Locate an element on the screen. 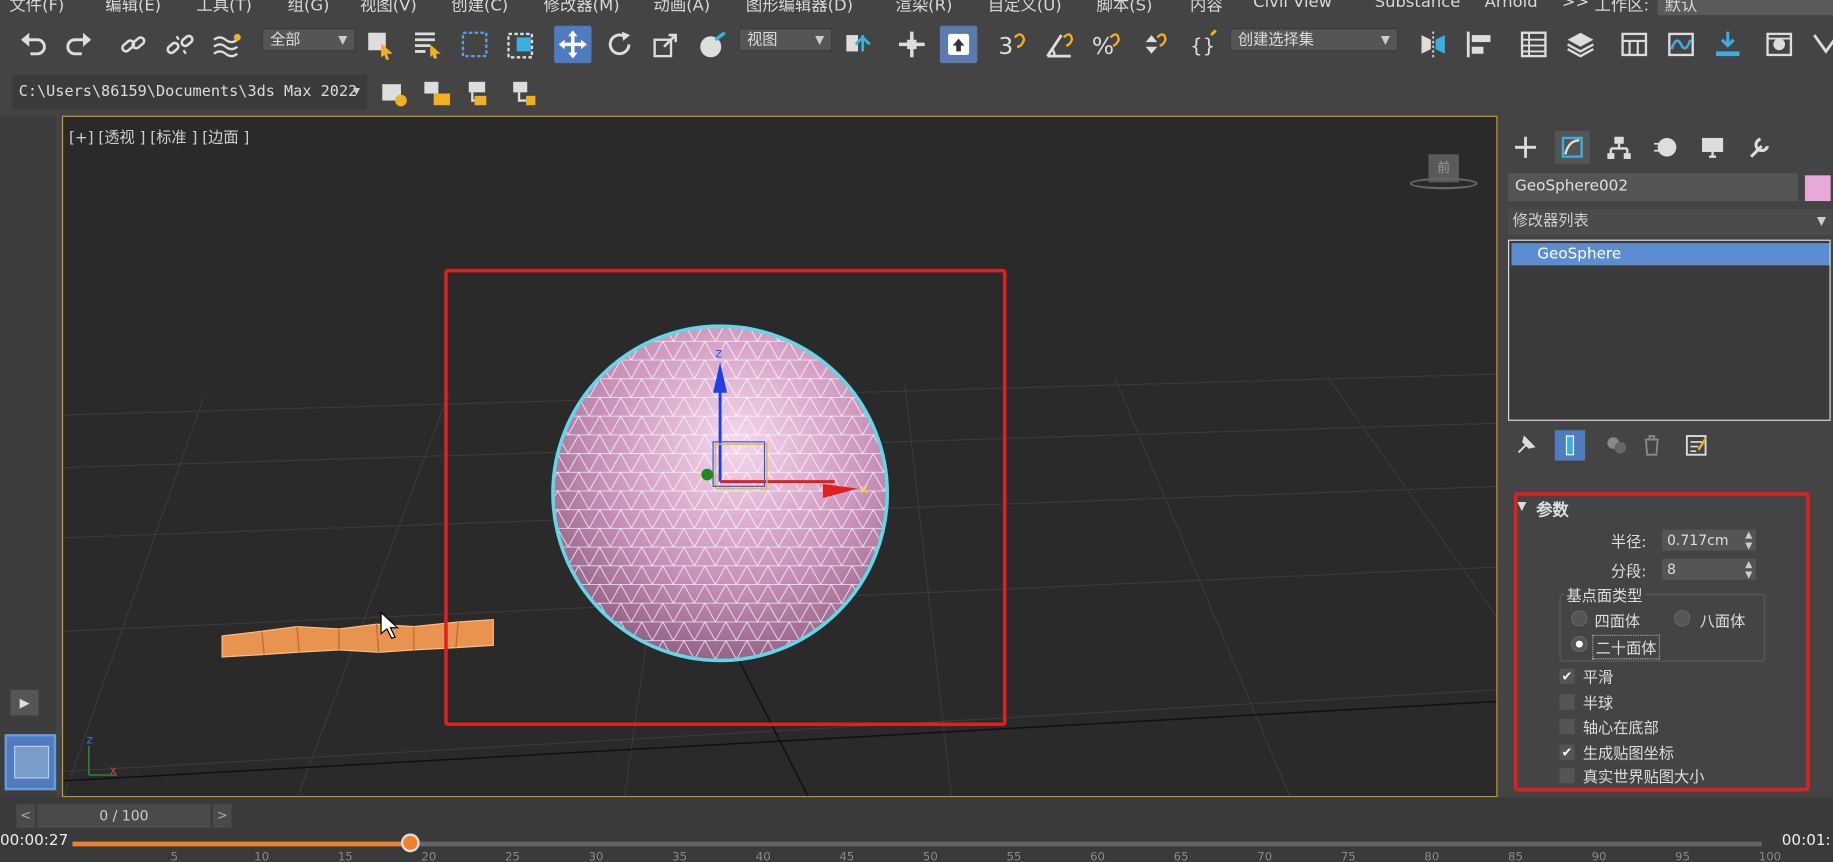 The height and width of the screenshot is (862, 1833). named-selection-dropdown: 创建选择集 ▼ is located at coordinates (1314, 40).